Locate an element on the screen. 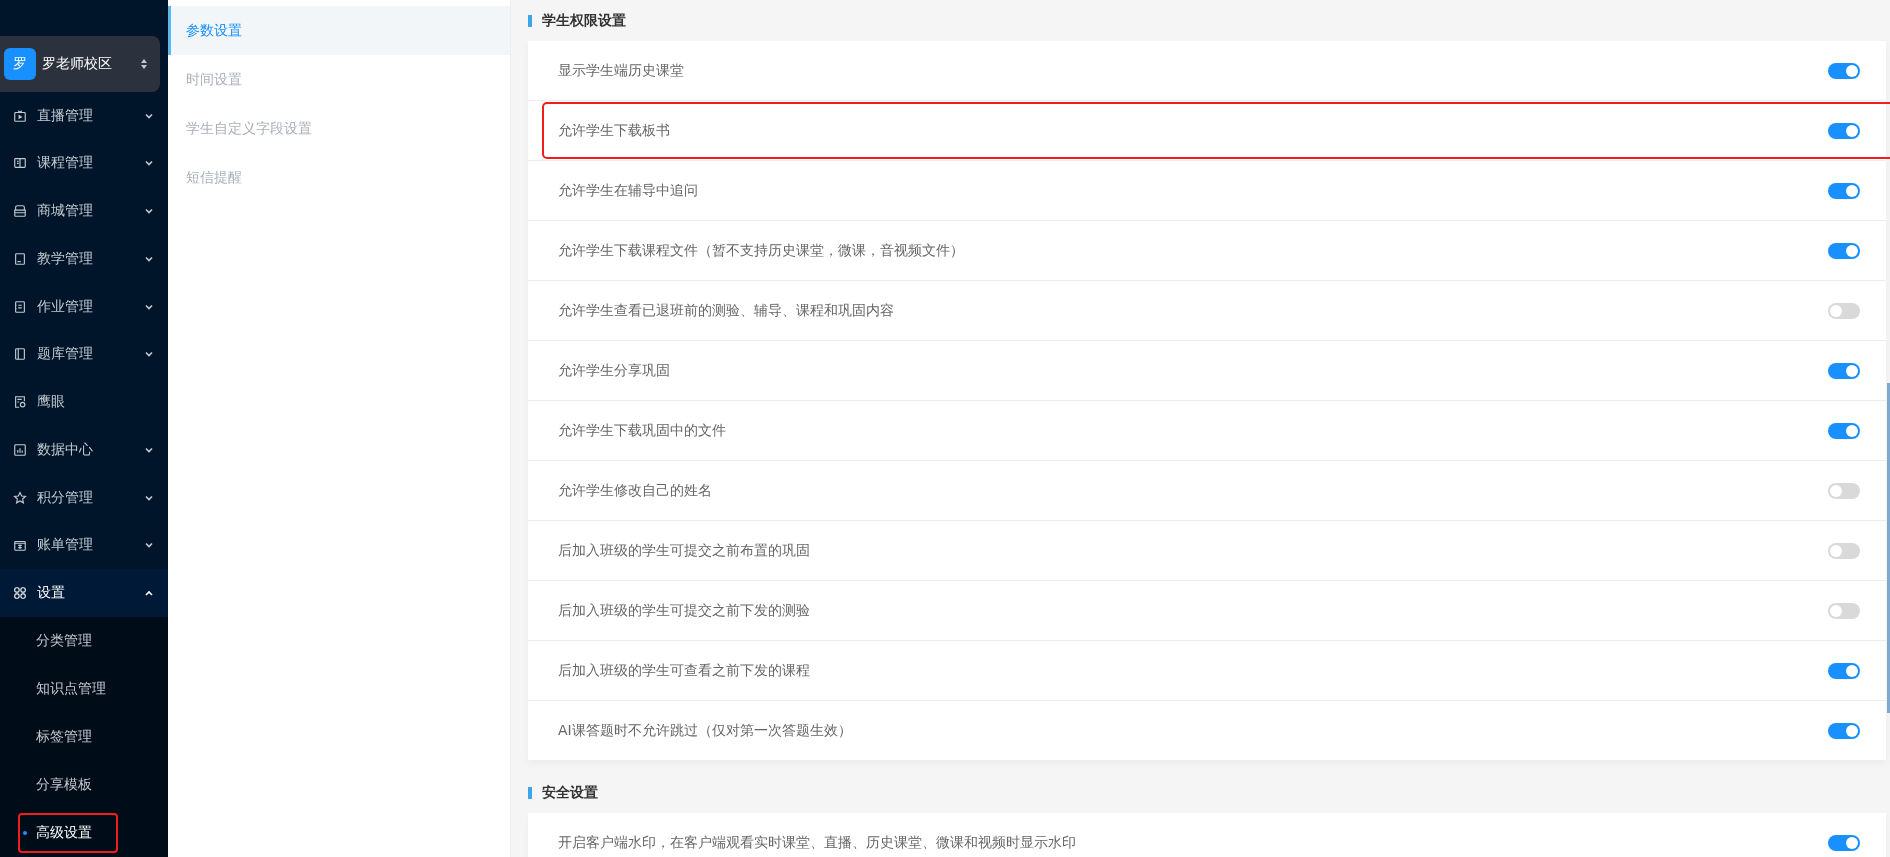 The height and width of the screenshot is (857, 1890). setting-label: 允许学生下载板书 is located at coordinates (614, 130).